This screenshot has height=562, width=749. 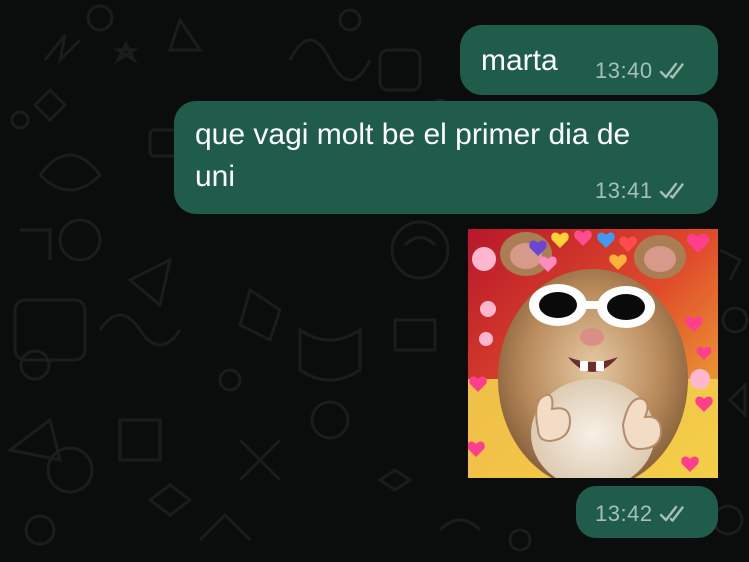 I want to click on message-bubble-outgoing: marta 13:40, so click(x=589, y=60).